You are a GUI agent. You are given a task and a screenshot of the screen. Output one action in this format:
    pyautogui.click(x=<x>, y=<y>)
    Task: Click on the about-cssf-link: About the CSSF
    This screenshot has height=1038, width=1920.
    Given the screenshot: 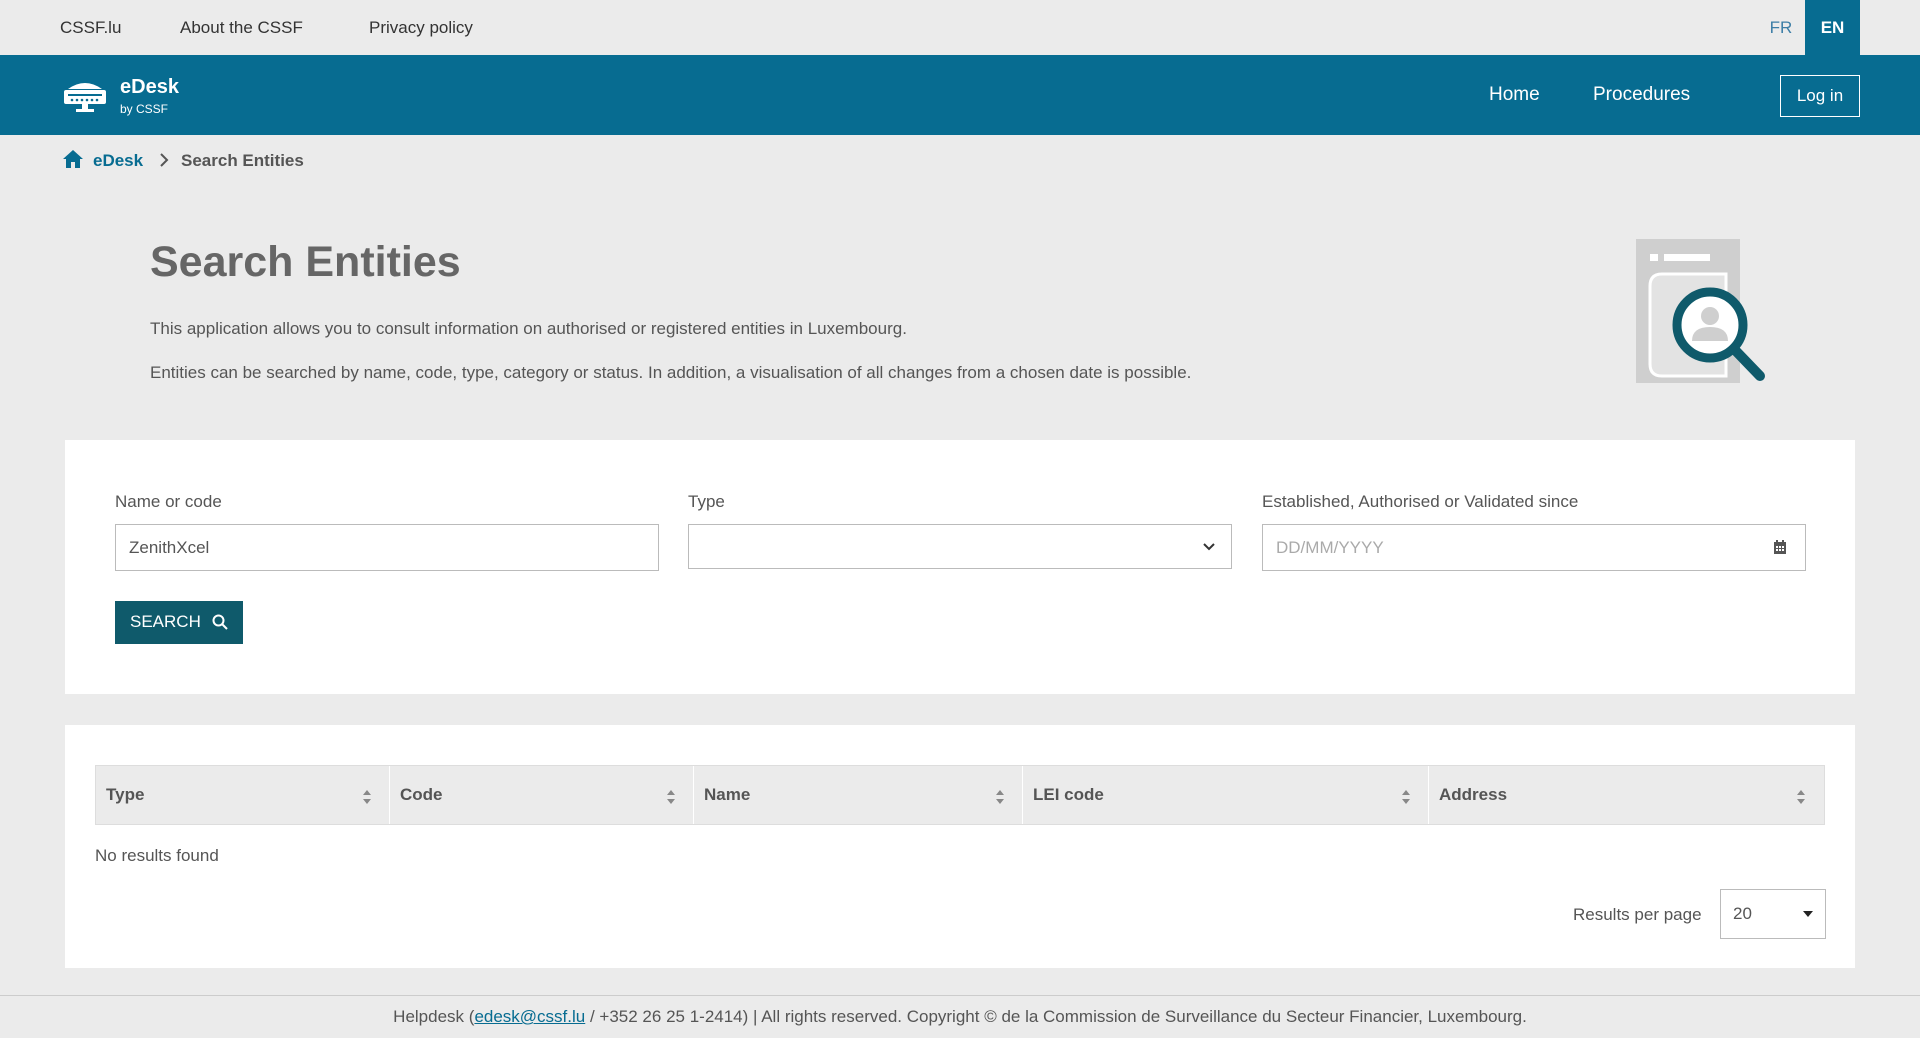 What is the action you would take?
    pyautogui.click(x=241, y=27)
    